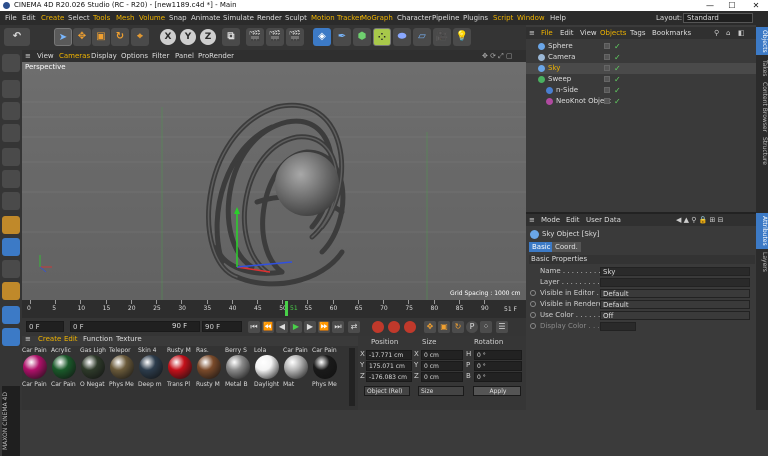  I want to click on attribute-nav-back-icon: ◀ ▲ ⚲ 🔒 ⊞ ⊟, so click(699, 220).